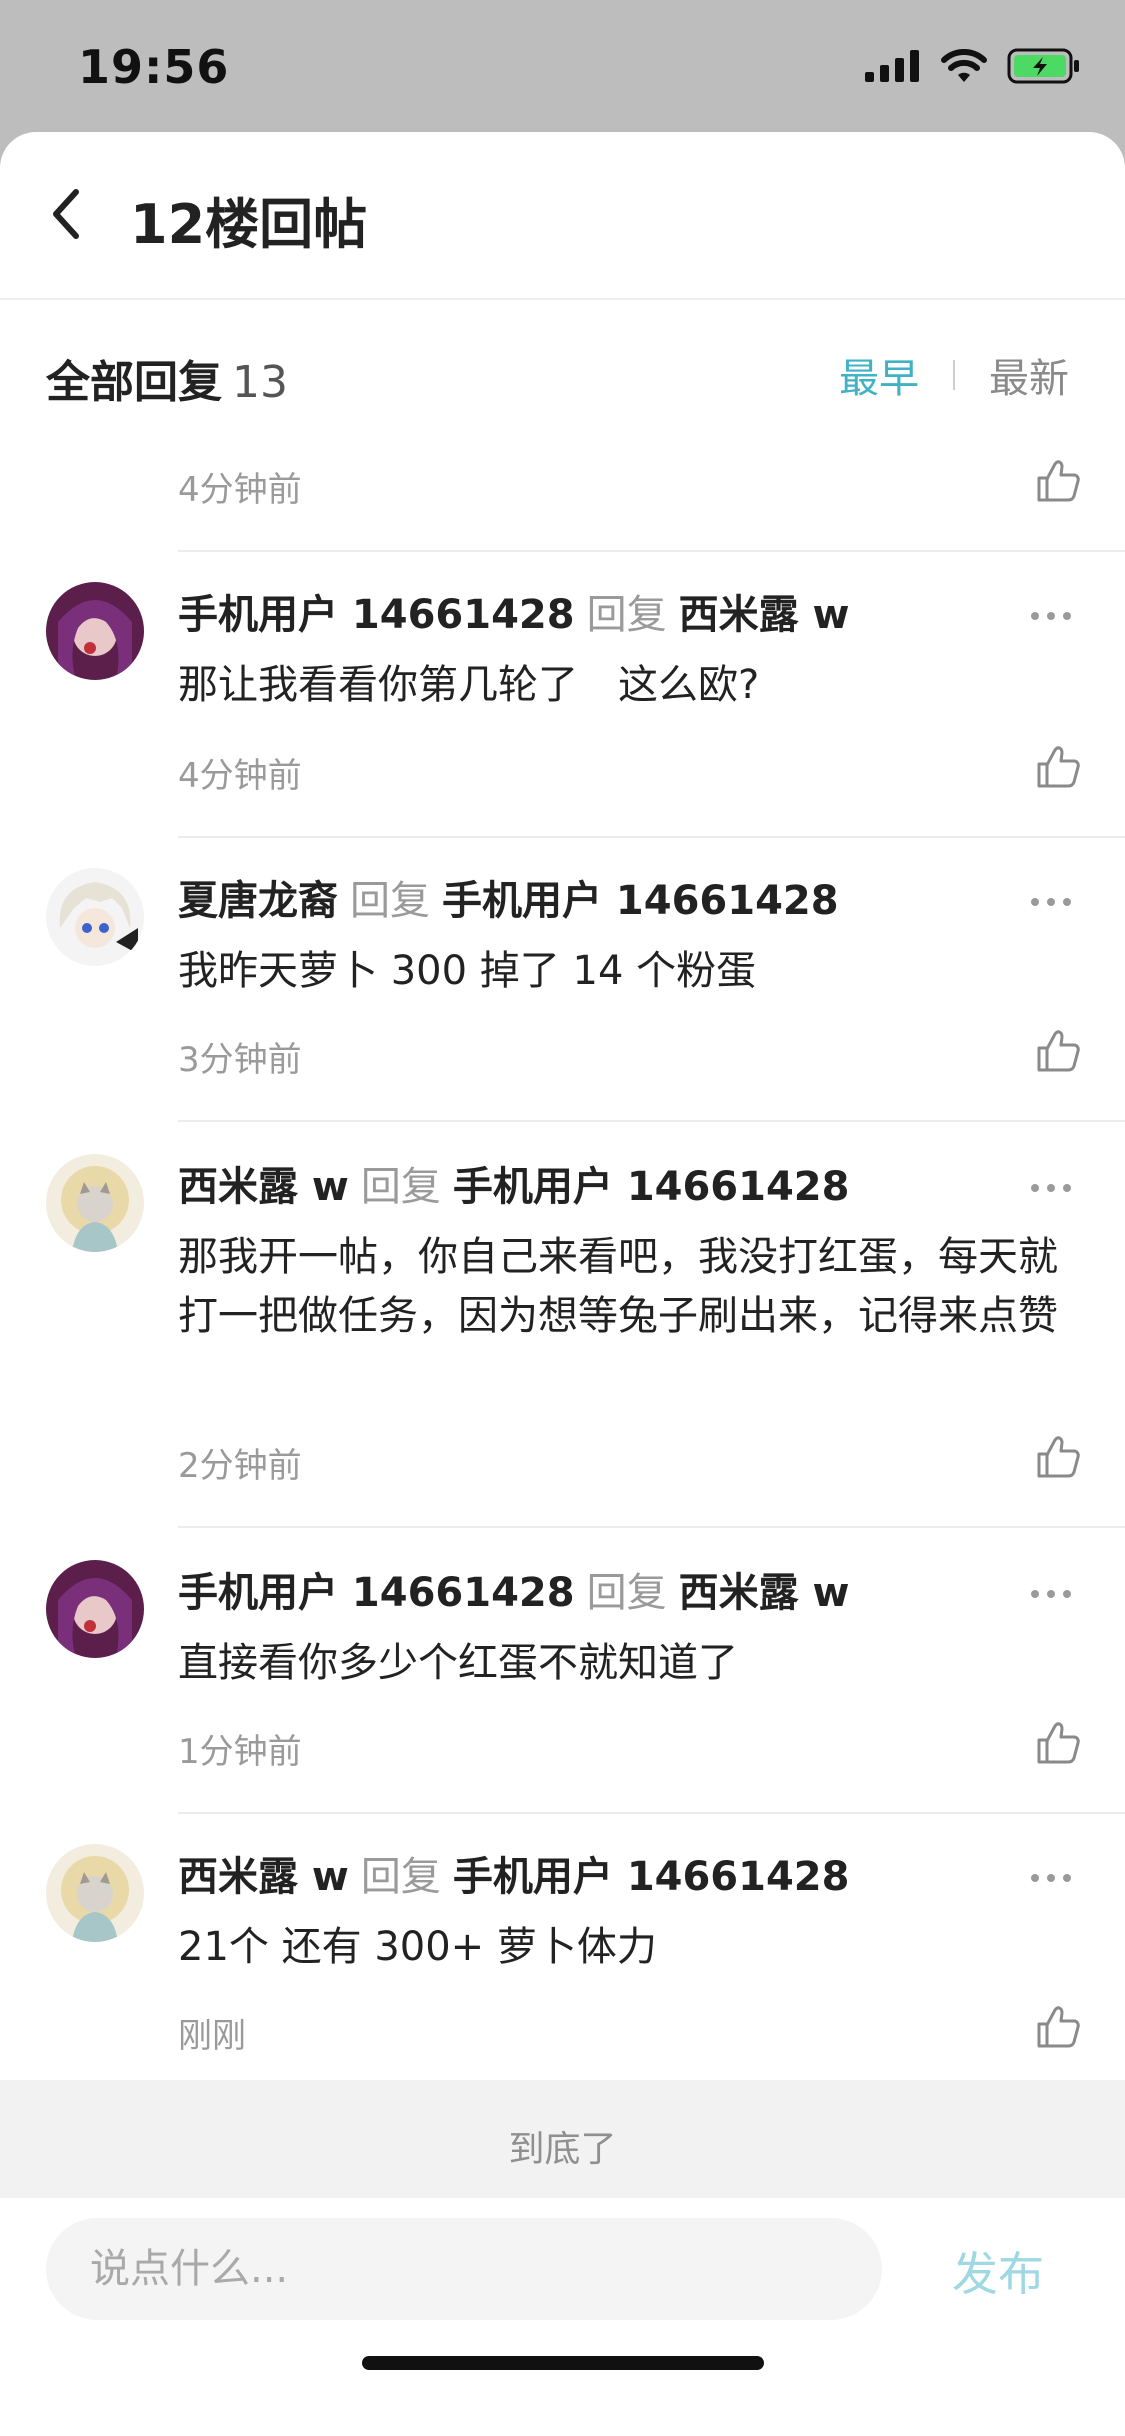 Image resolution: width=1125 pixels, height=2436 pixels. Describe the element at coordinates (249, 224) in the screenshot. I see `page-title: 12楼回帖` at that location.